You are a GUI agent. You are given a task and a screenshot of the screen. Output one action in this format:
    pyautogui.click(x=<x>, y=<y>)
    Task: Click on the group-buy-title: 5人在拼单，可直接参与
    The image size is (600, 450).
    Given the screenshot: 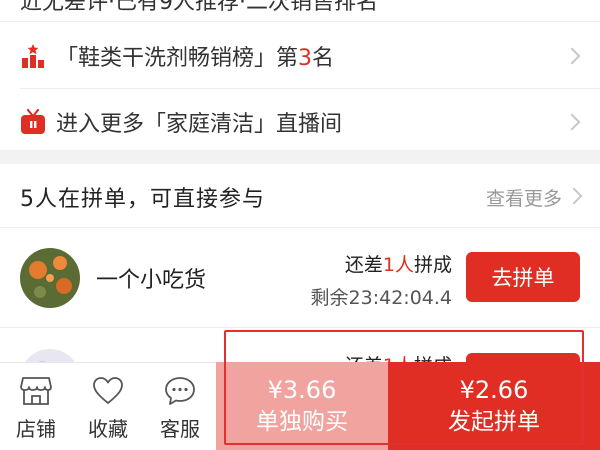 What is the action you would take?
    pyautogui.click(x=142, y=199)
    